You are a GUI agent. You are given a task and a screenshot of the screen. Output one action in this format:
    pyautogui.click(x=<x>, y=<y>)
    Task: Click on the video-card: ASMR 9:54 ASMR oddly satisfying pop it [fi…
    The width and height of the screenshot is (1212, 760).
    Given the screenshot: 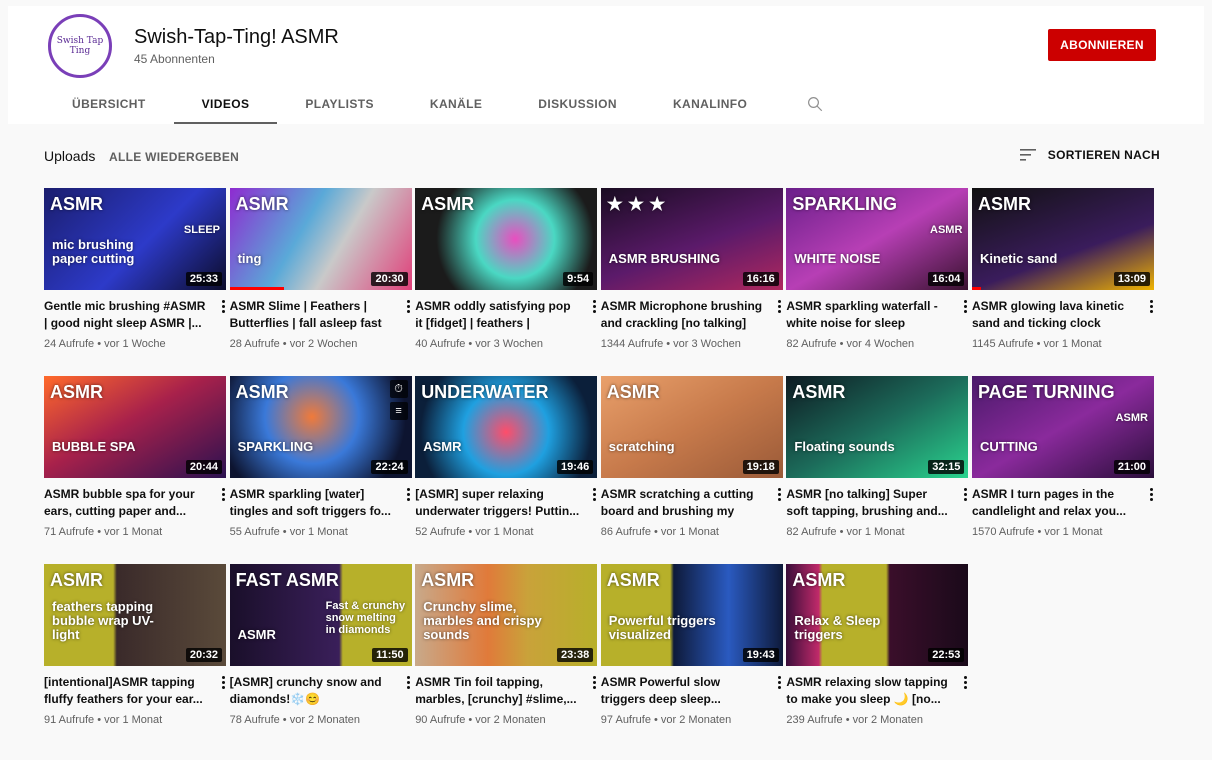 What is the action you would take?
    pyautogui.click(x=506, y=269)
    